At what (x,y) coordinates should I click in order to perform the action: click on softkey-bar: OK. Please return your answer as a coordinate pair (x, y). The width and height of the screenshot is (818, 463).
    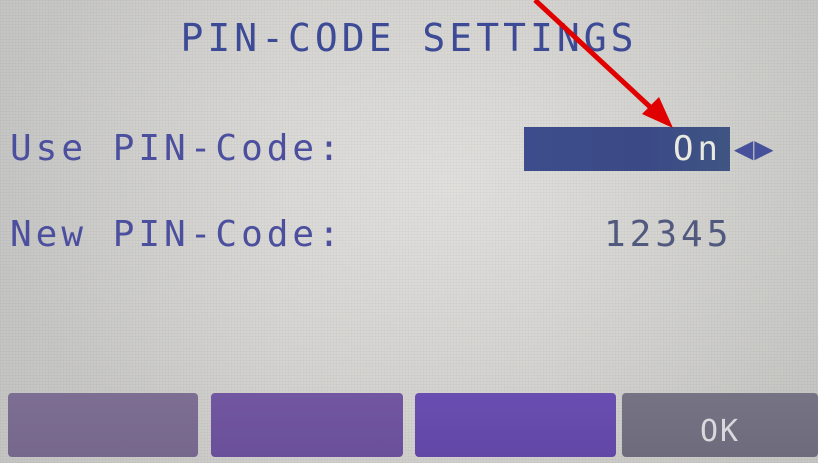
    Looking at the image, I should click on (413, 425).